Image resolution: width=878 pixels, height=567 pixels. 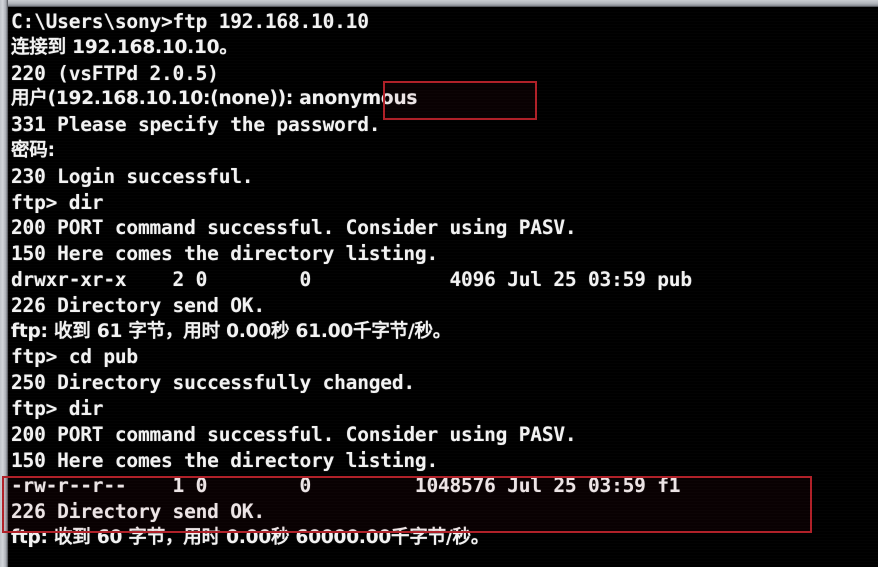 I want to click on window-chrome-left-edge, so click(x=4, y=283).